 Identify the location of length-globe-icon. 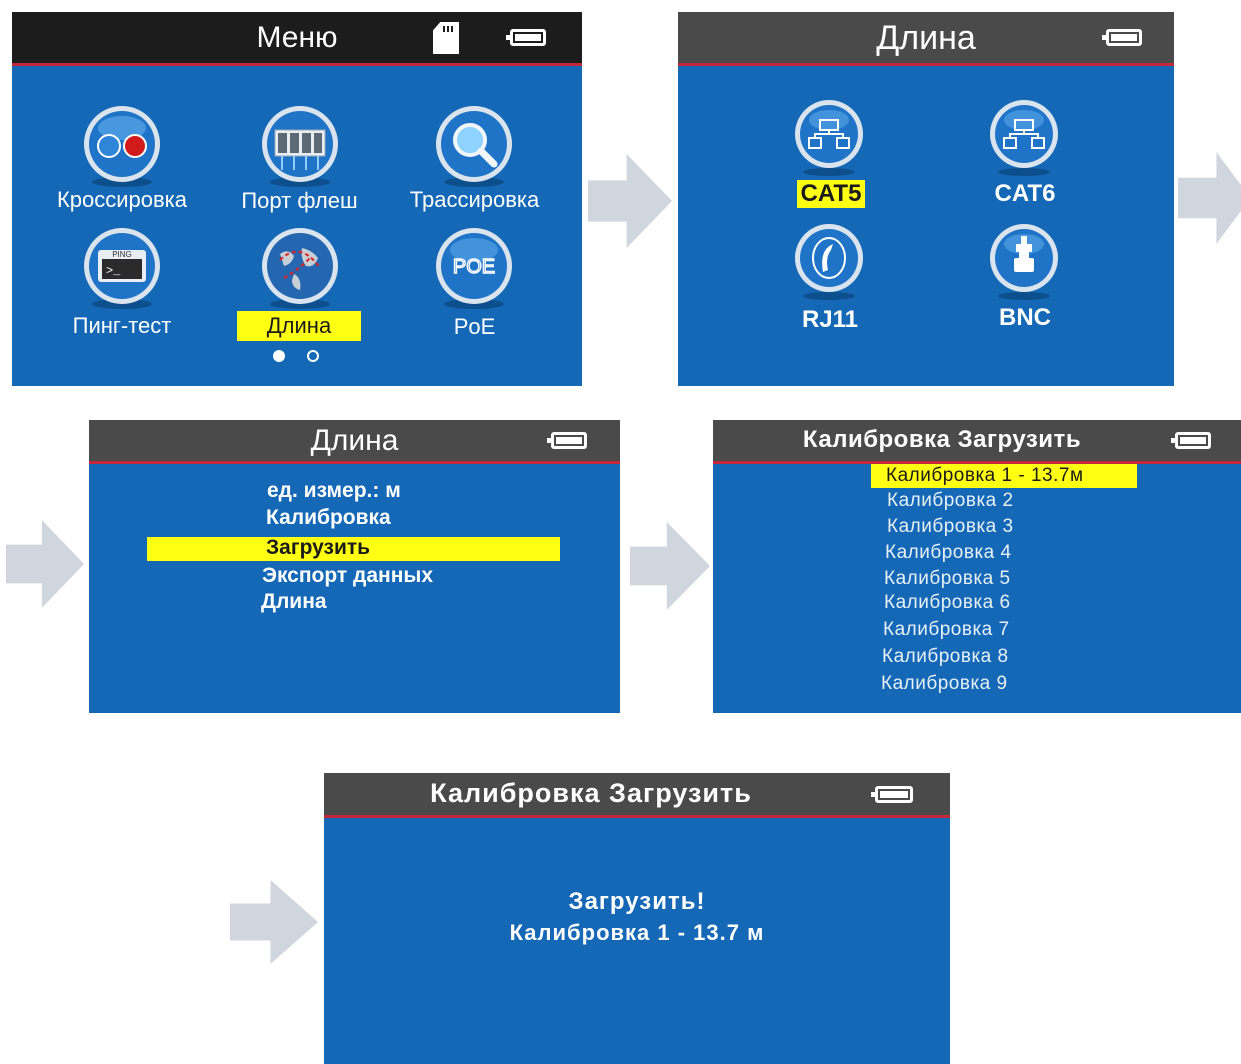
(300, 268).